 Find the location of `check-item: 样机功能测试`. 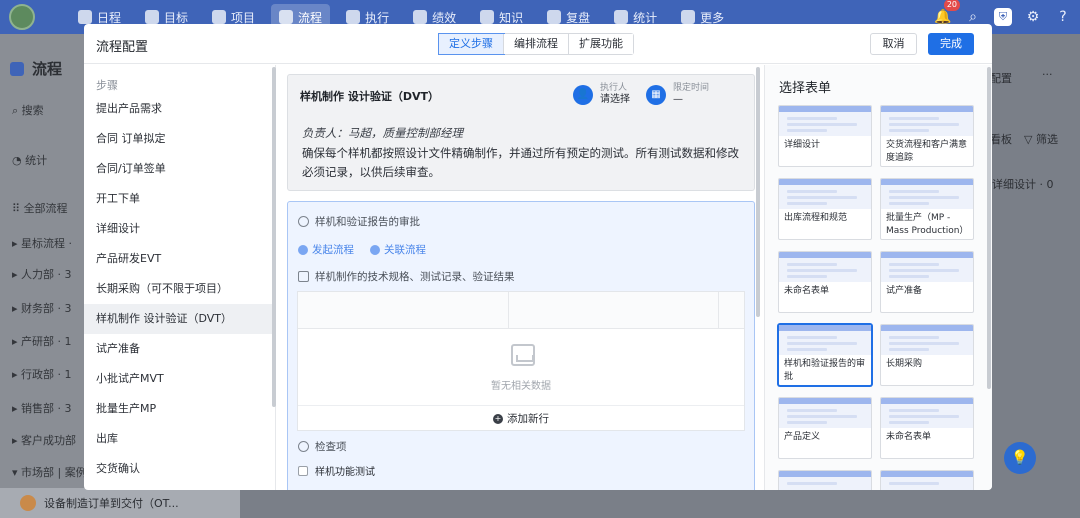

check-item: 样机功能测试 is located at coordinates (336, 470).